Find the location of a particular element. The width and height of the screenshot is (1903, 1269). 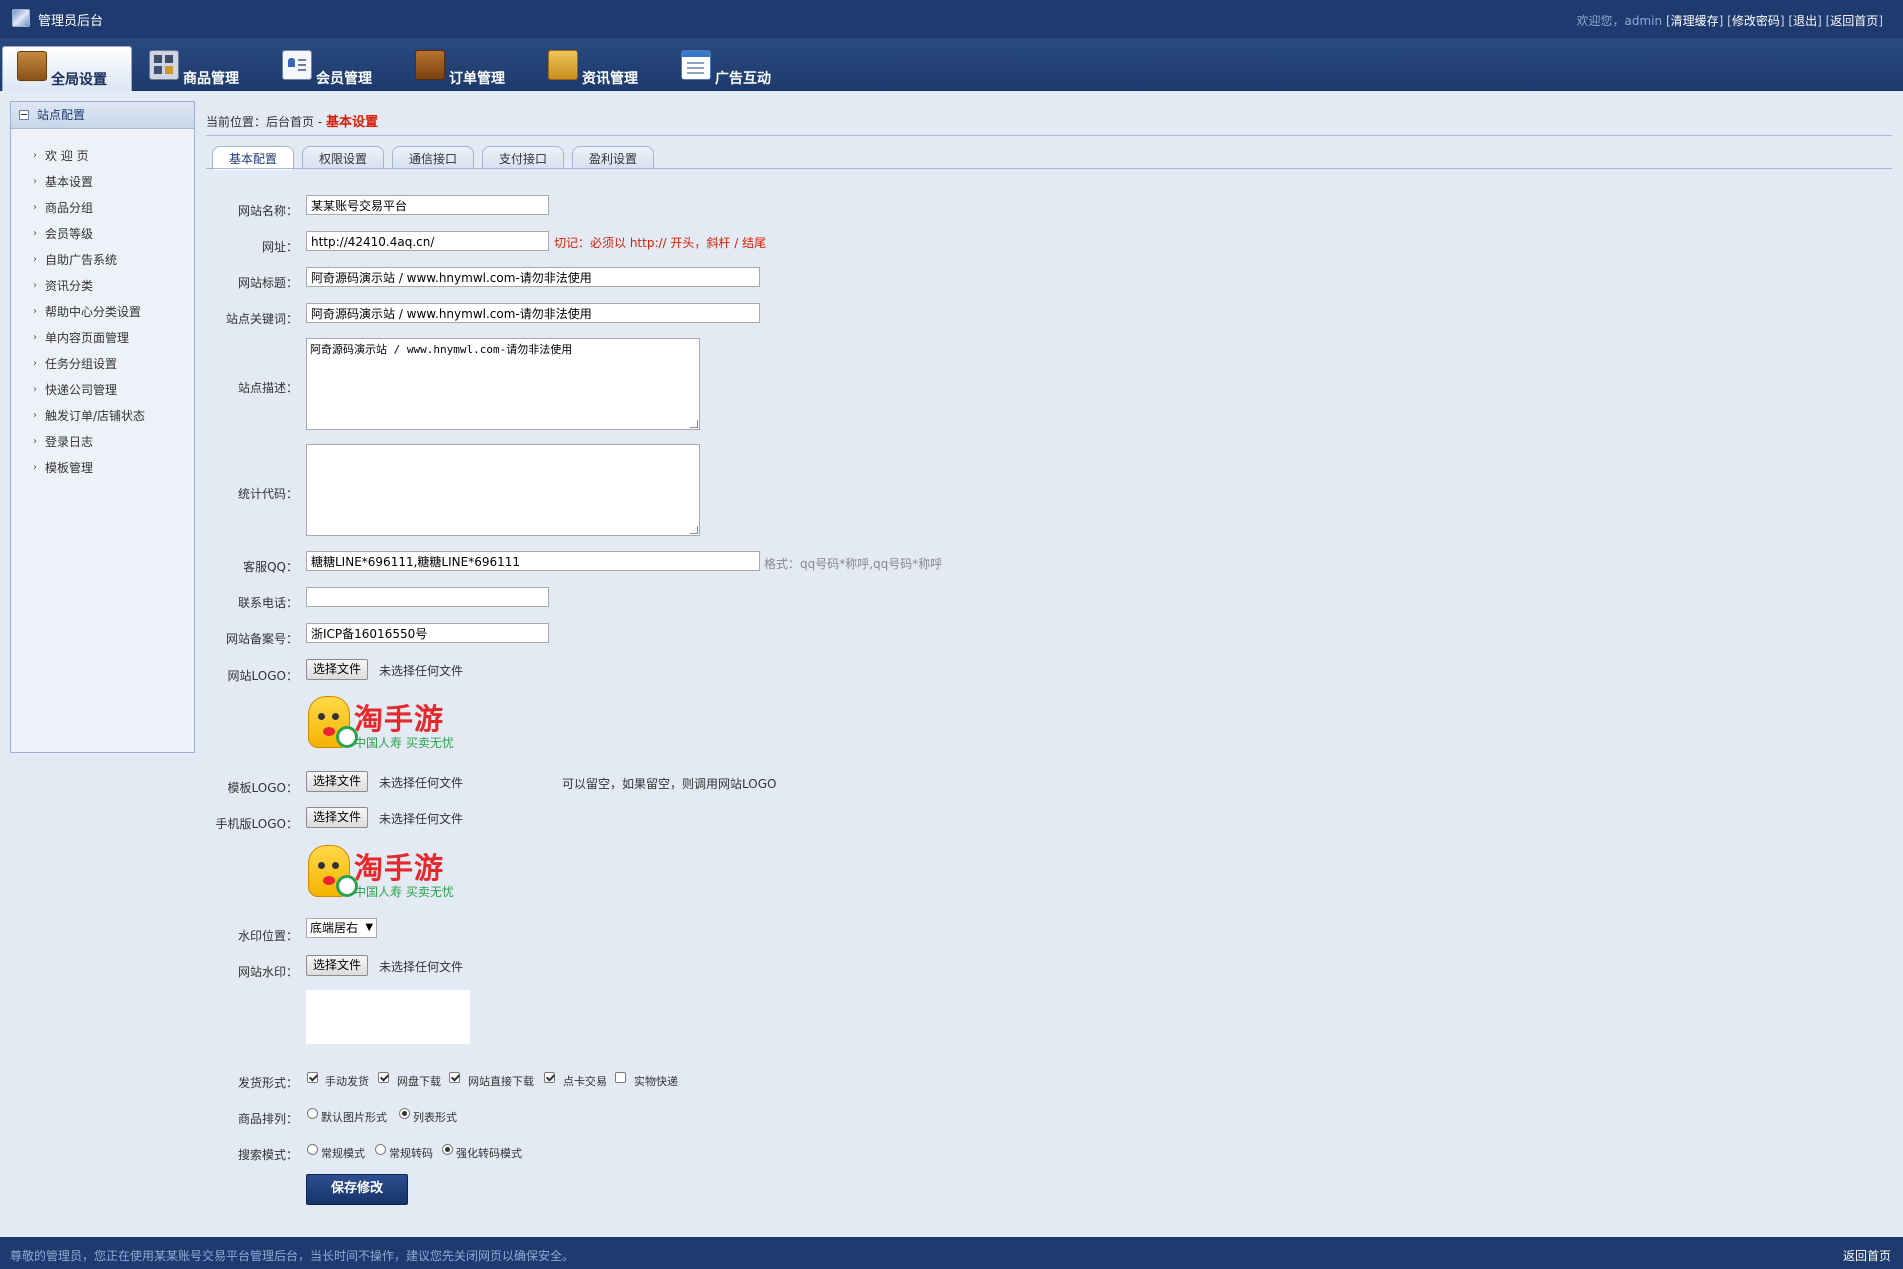

radio-image-layout is located at coordinates (312, 1113).